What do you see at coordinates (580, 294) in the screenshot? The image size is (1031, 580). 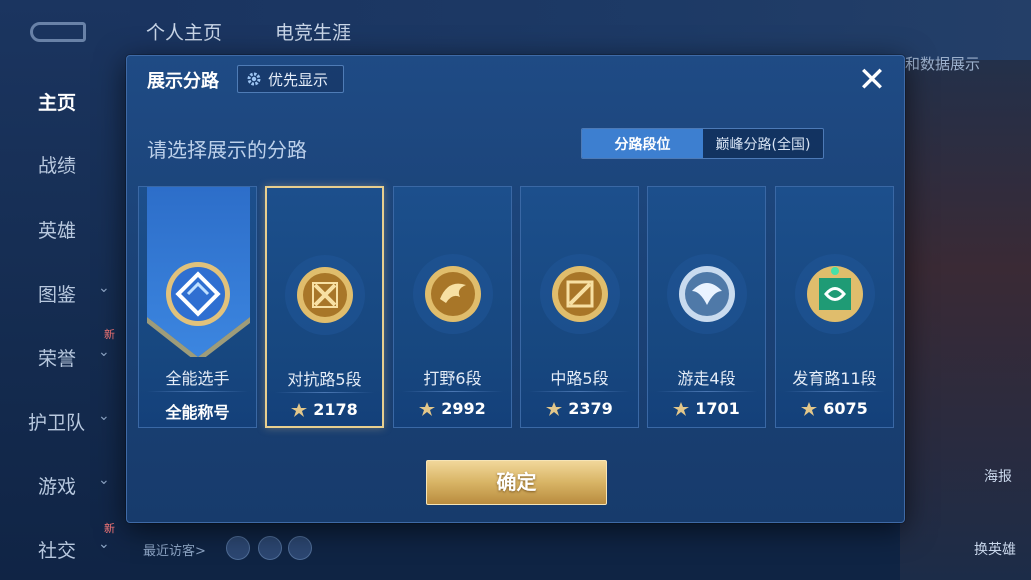 I see `mid-lane-emblem-icon` at bounding box center [580, 294].